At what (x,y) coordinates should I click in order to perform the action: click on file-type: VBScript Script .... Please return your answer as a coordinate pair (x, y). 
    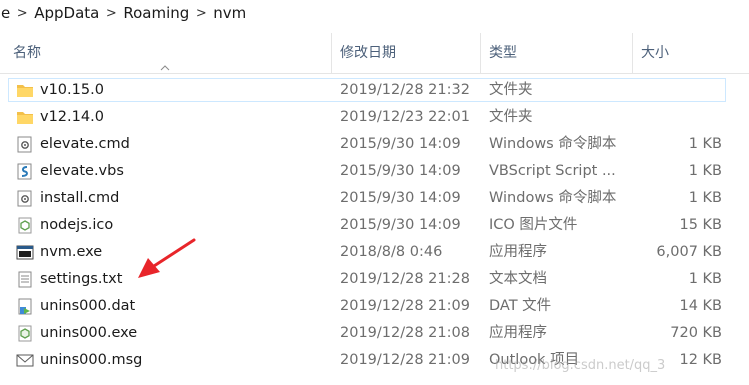
    Looking at the image, I should click on (552, 171).